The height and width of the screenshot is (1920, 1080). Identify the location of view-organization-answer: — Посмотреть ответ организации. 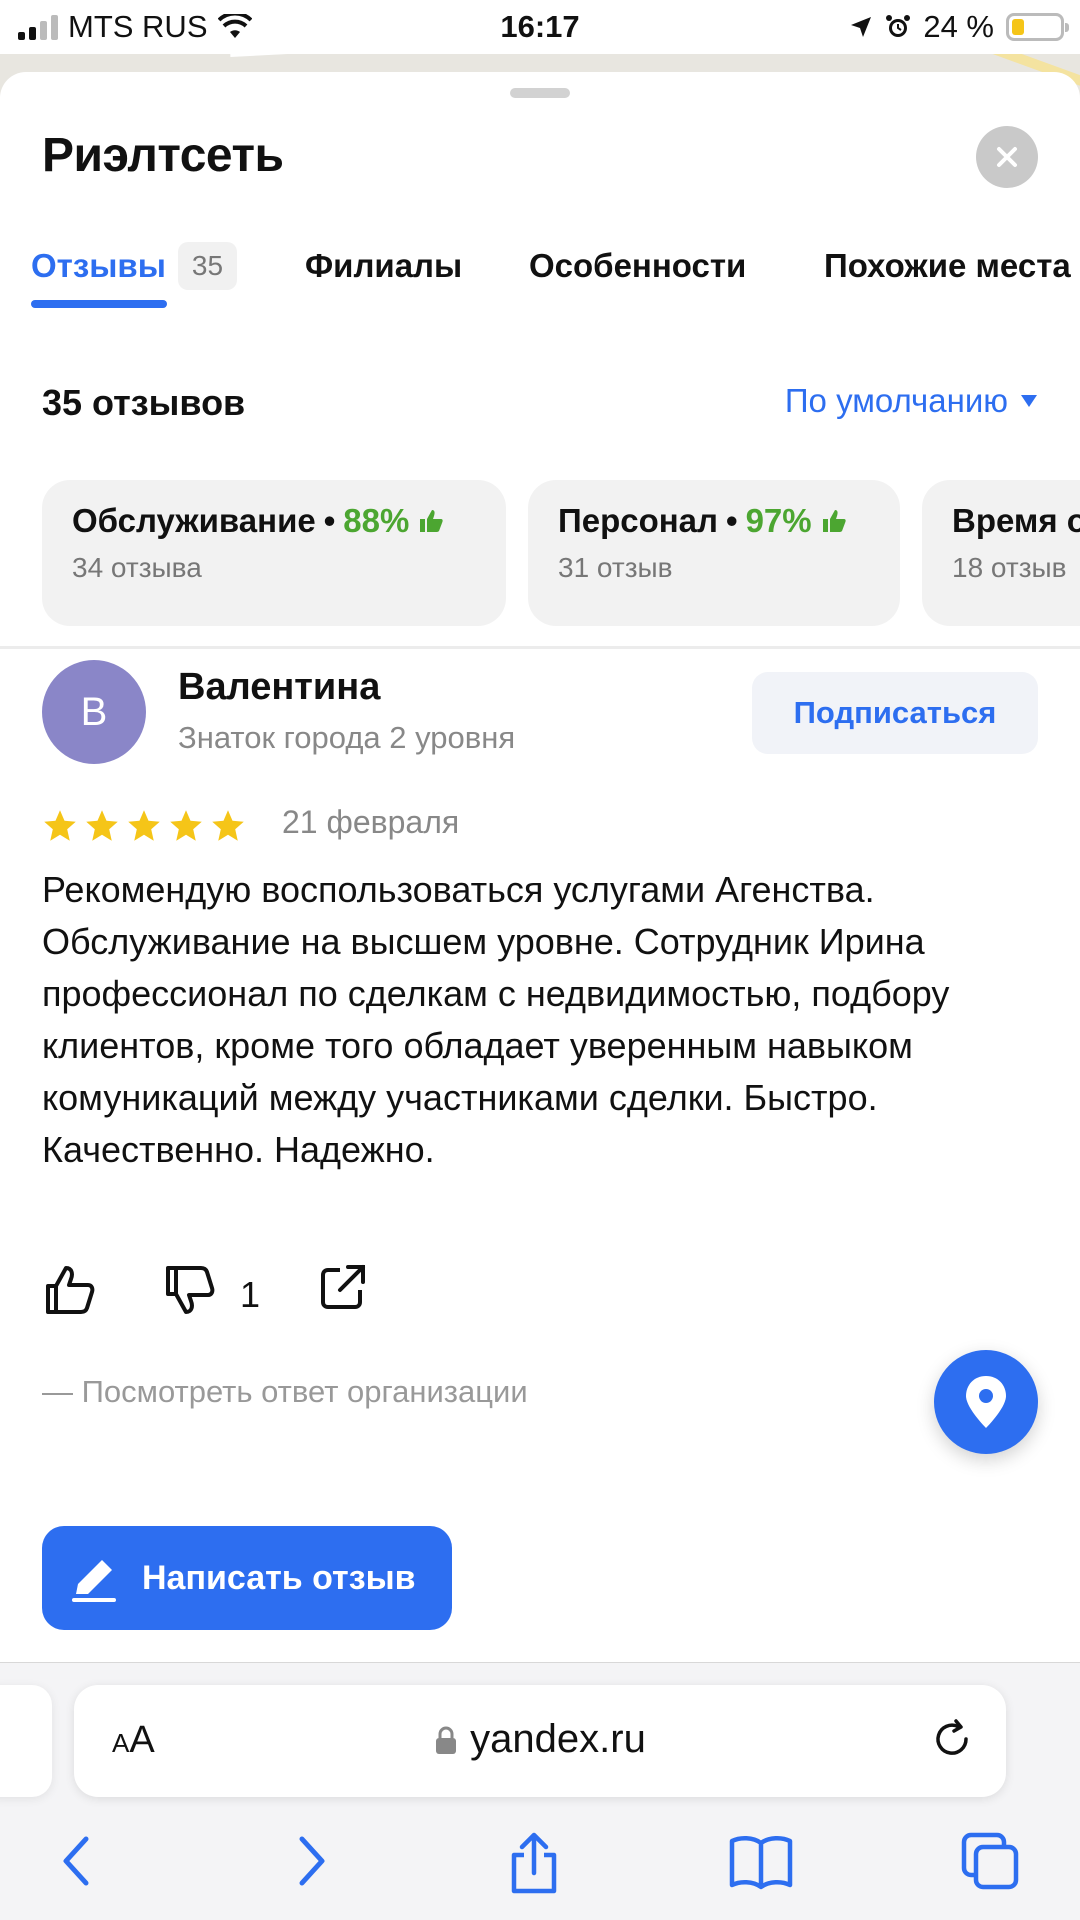
(285, 1392).